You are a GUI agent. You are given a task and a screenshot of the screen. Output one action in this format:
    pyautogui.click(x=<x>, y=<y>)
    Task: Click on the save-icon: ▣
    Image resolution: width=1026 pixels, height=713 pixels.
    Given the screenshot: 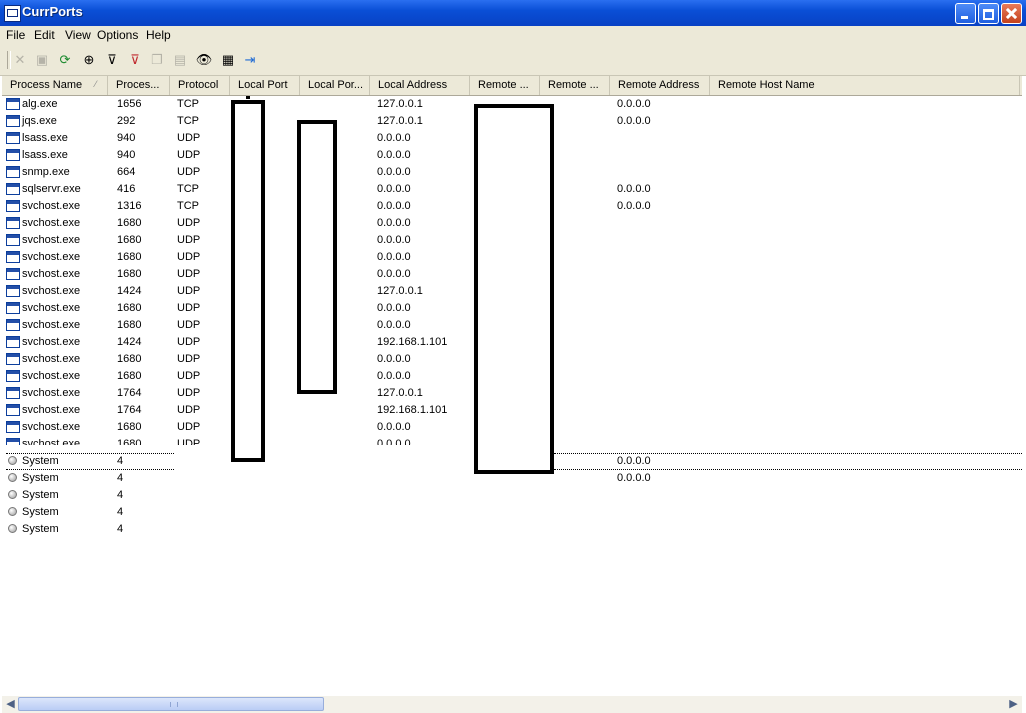 What is the action you would take?
    pyautogui.click(x=42, y=60)
    